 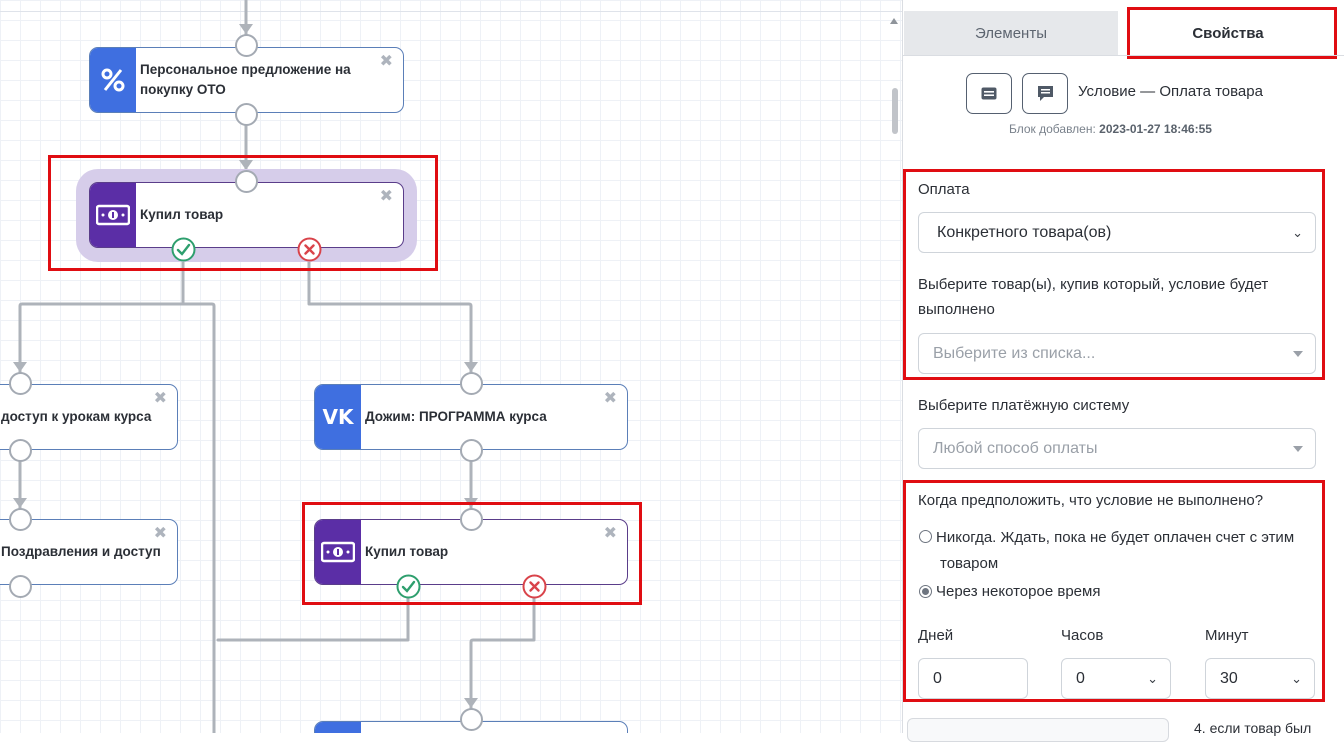 What do you see at coordinates (1015, 448) in the screenshot?
I see `payment-system-value: Любой способ оплаты` at bounding box center [1015, 448].